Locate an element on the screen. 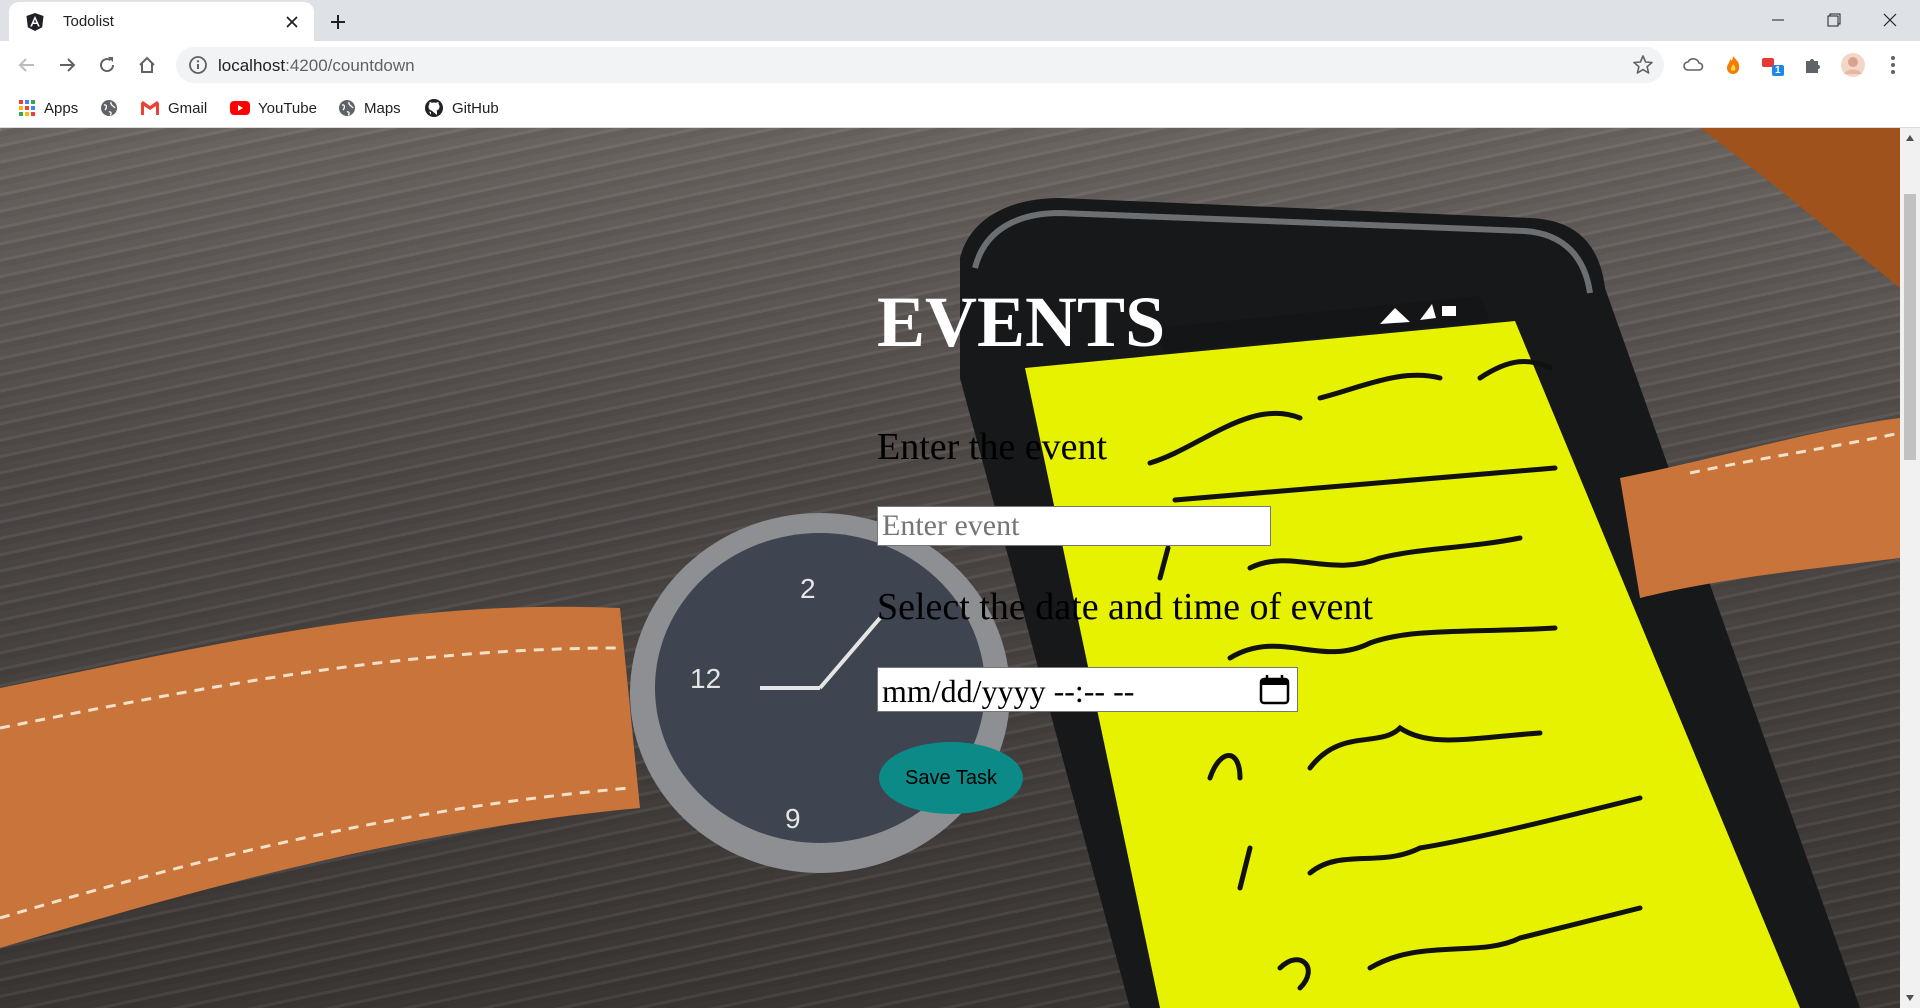 The image size is (1920, 1008). event-label: Enter the event is located at coordinates (992, 447).